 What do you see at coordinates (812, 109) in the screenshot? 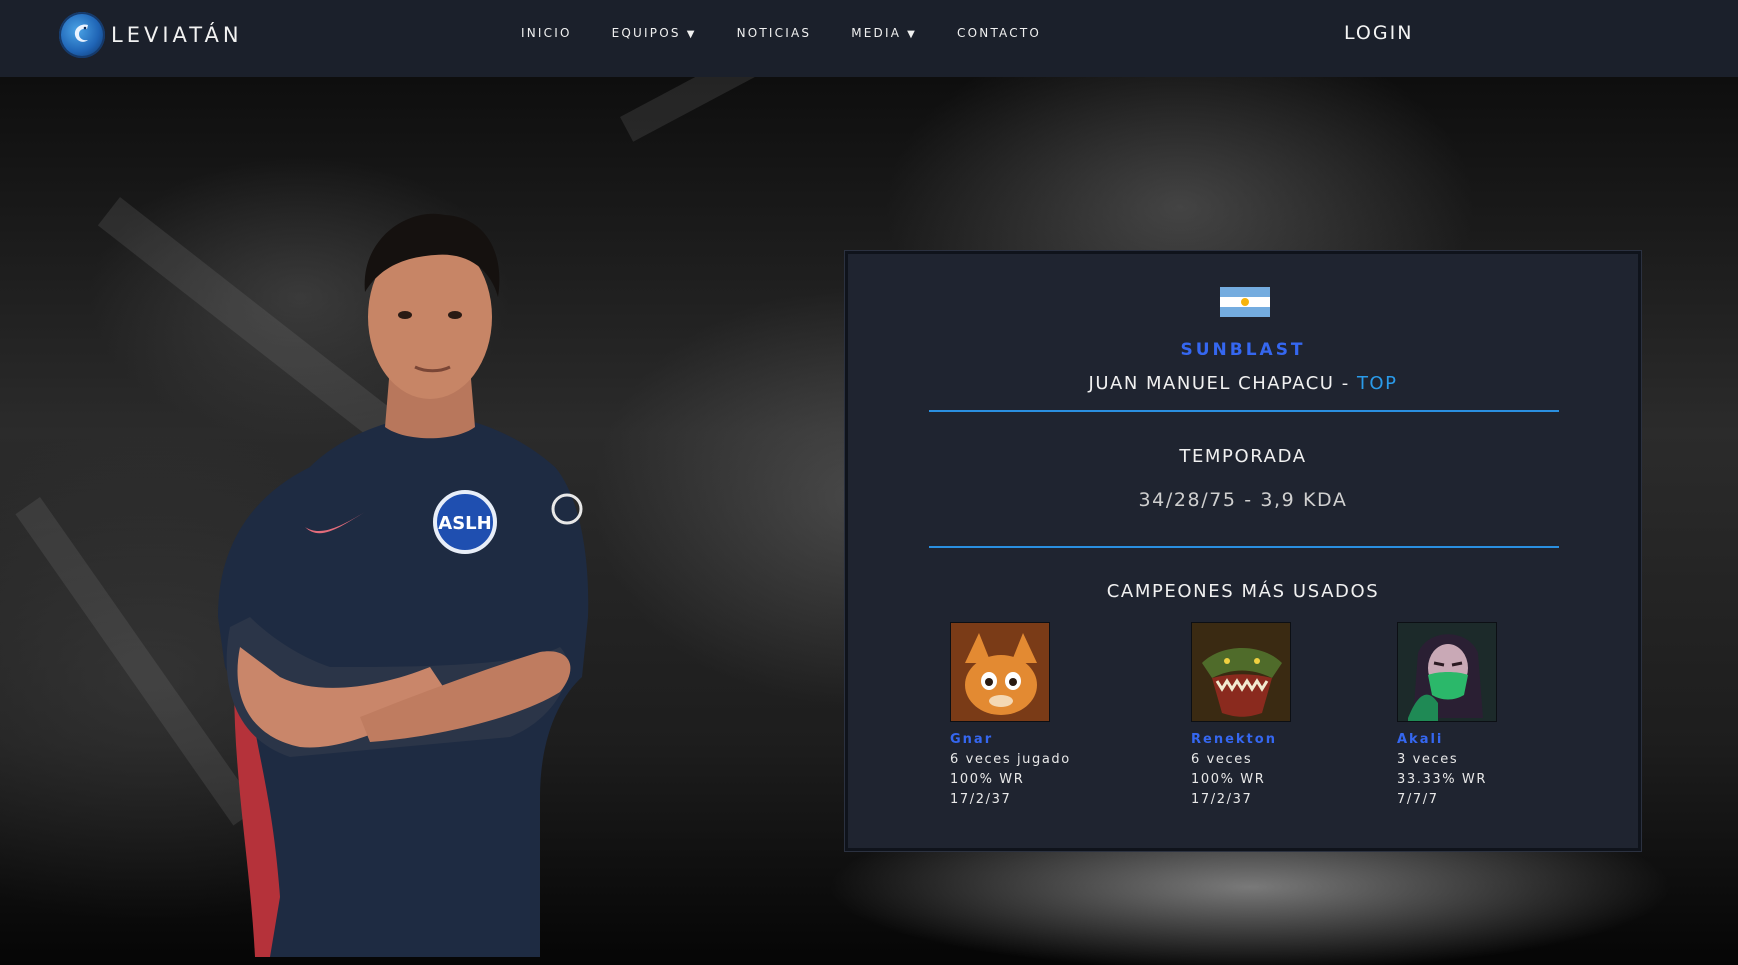
I see `background-streak` at bounding box center [812, 109].